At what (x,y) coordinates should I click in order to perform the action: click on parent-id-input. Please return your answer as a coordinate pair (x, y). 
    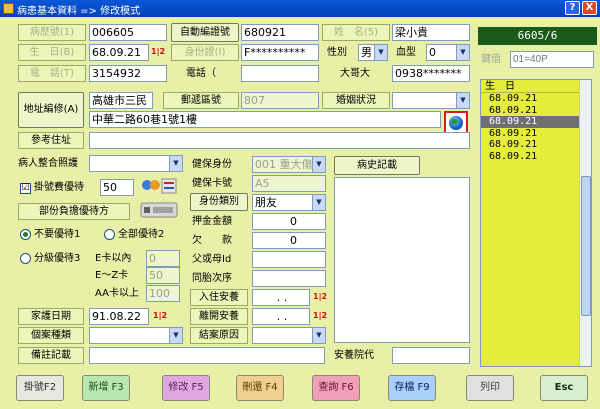
    Looking at the image, I should click on (289, 259).